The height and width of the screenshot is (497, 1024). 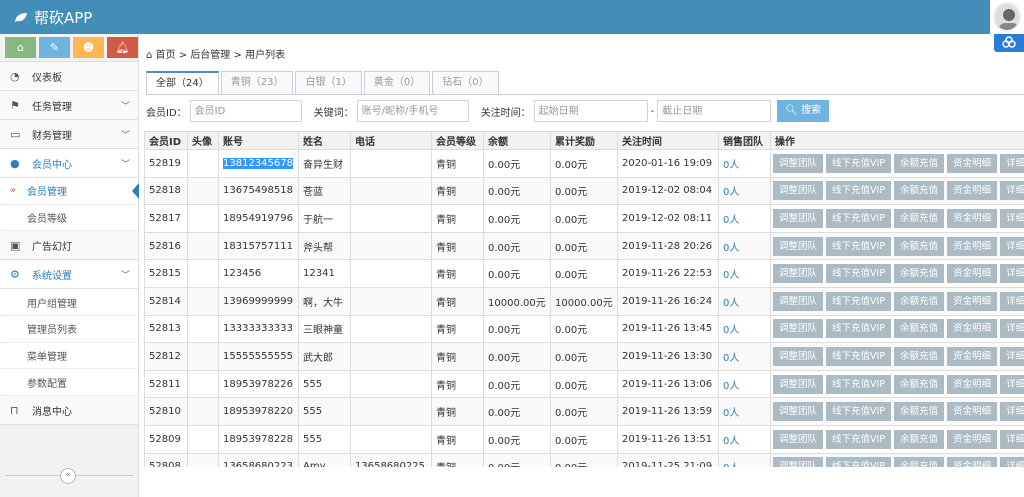 What do you see at coordinates (465, 82) in the screenshot?
I see `tab-diamond: 钻石（0）` at bounding box center [465, 82].